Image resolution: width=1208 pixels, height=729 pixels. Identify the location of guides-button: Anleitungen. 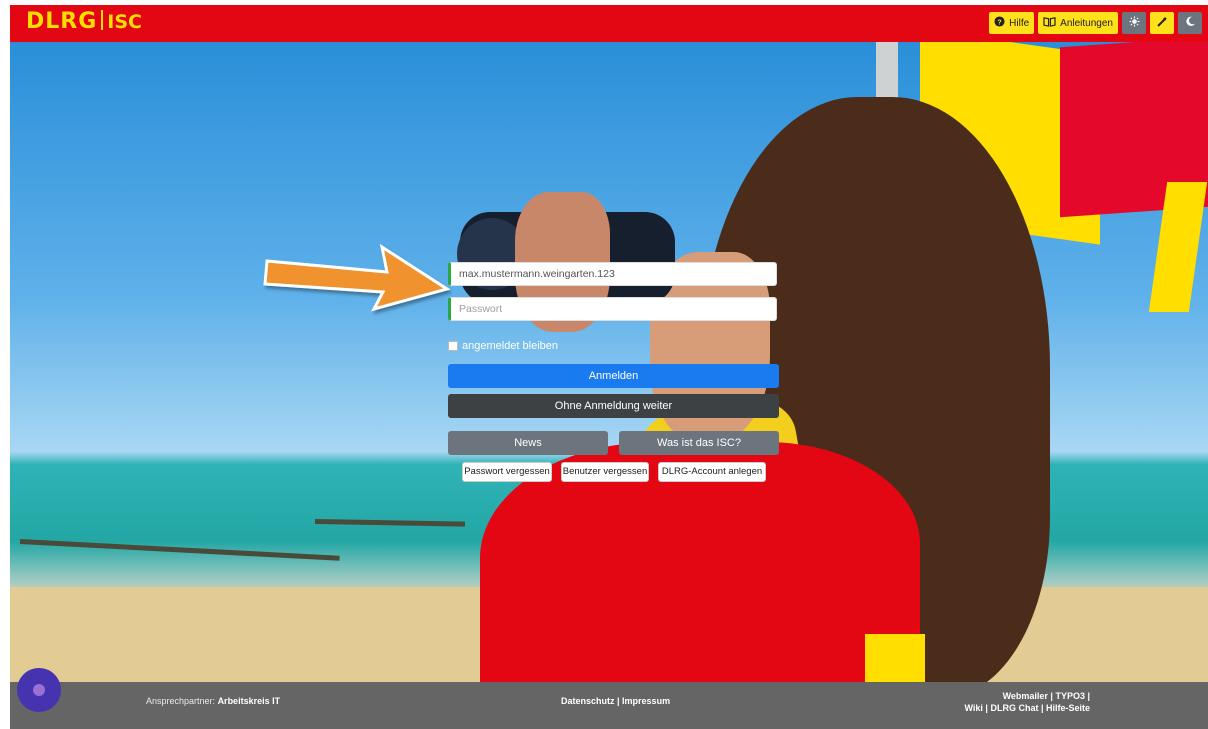
(1078, 23).